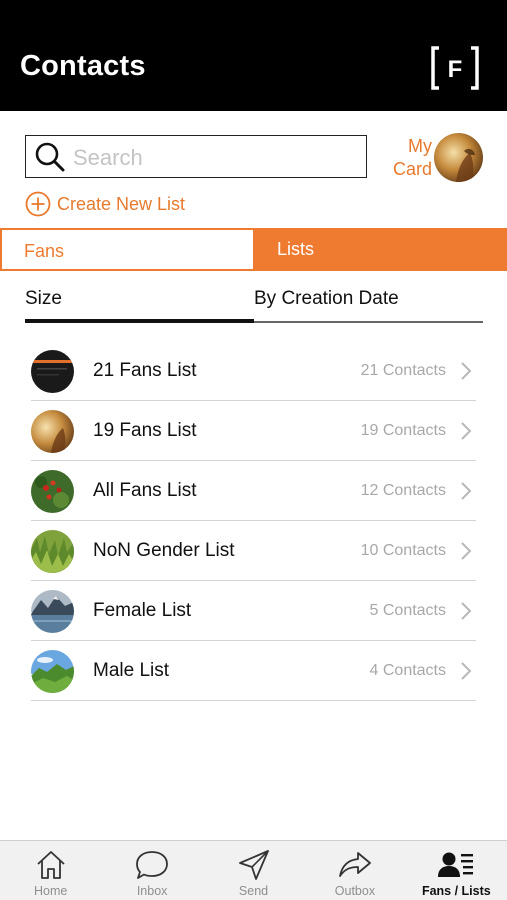 Image resolution: width=507 pixels, height=900 pixels. What do you see at coordinates (412, 157) in the screenshot?
I see `my-card-label: My Card` at bounding box center [412, 157].